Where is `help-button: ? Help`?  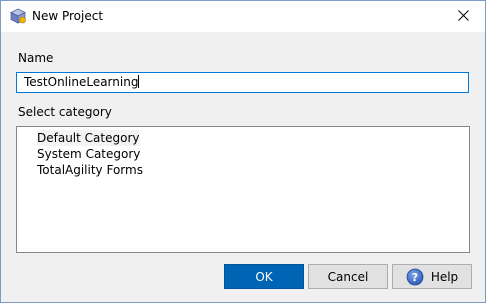
help-button: ? Help is located at coordinates (432, 276).